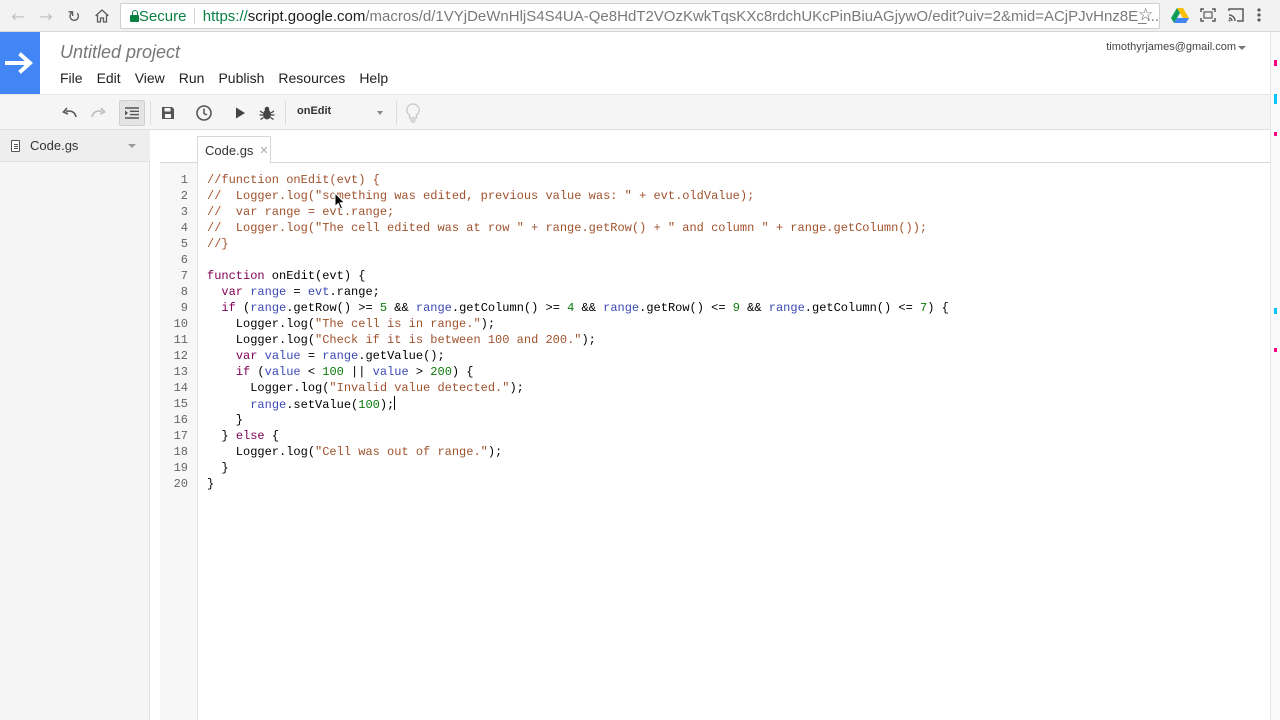  Describe the element at coordinates (180, 372) in the screenshot. I see `line-number: 13` at that location.